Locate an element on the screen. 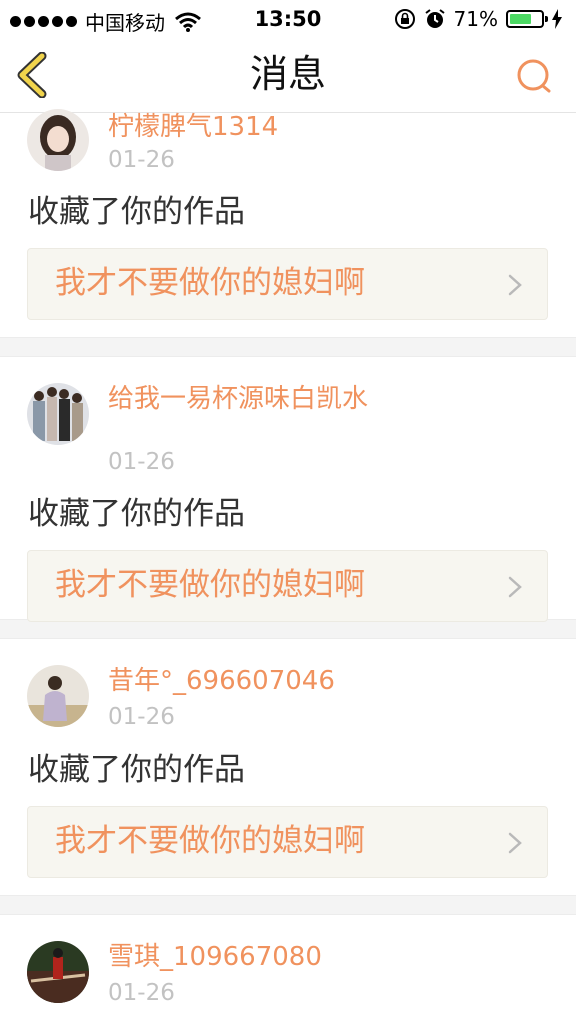  search-button is located at coordinates (534, 76).